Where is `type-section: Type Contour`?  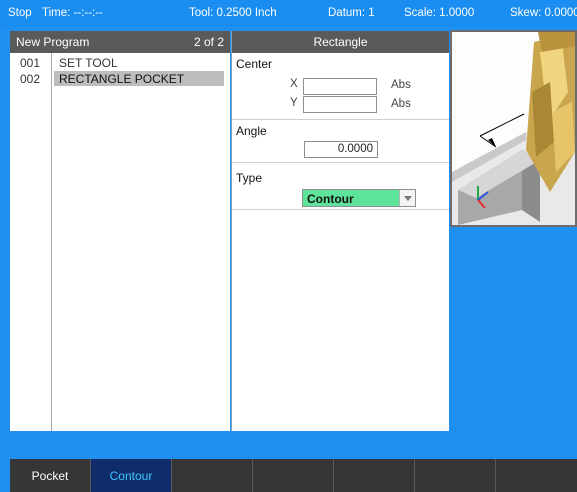 type-section: Type Contour is located at coordinates (340, 186).